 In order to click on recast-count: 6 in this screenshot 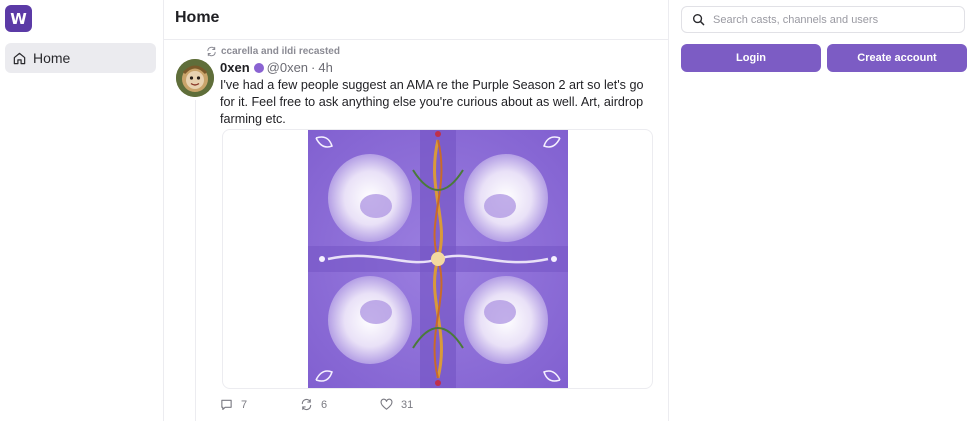, I will do `click(324, 404)`.